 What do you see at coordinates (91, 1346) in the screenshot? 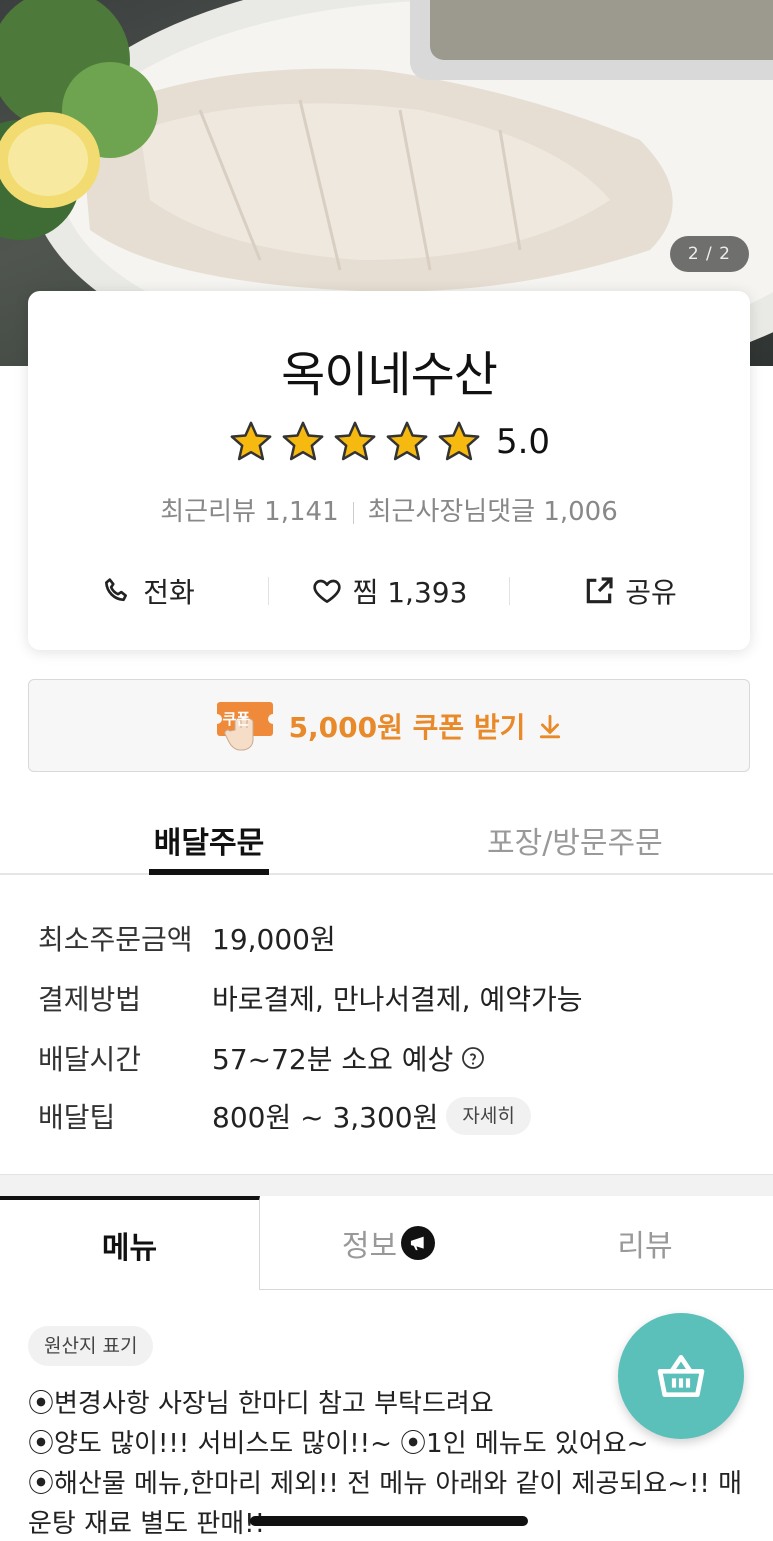
I see `origin-label-button: 원산지 표기` at bounding box center [91, 1346].